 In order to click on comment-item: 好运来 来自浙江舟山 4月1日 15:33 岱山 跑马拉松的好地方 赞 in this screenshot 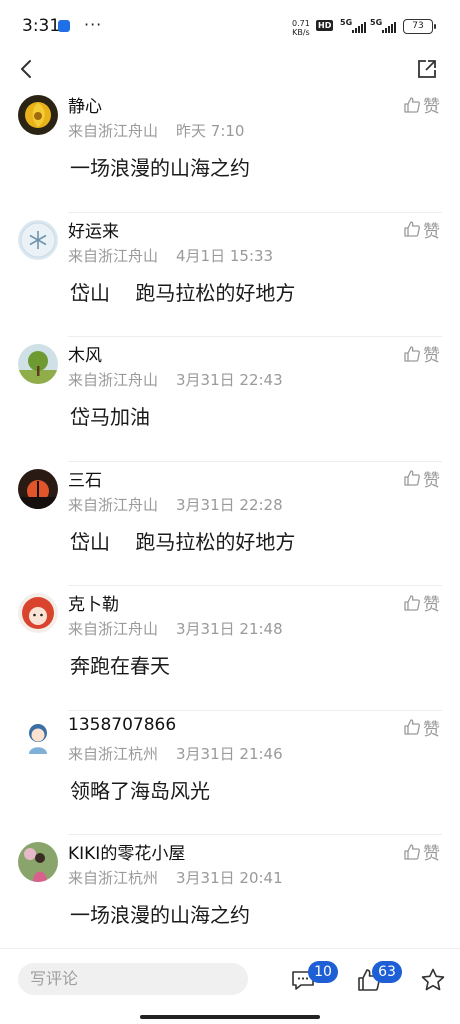, I will do `click(230, 275)`.